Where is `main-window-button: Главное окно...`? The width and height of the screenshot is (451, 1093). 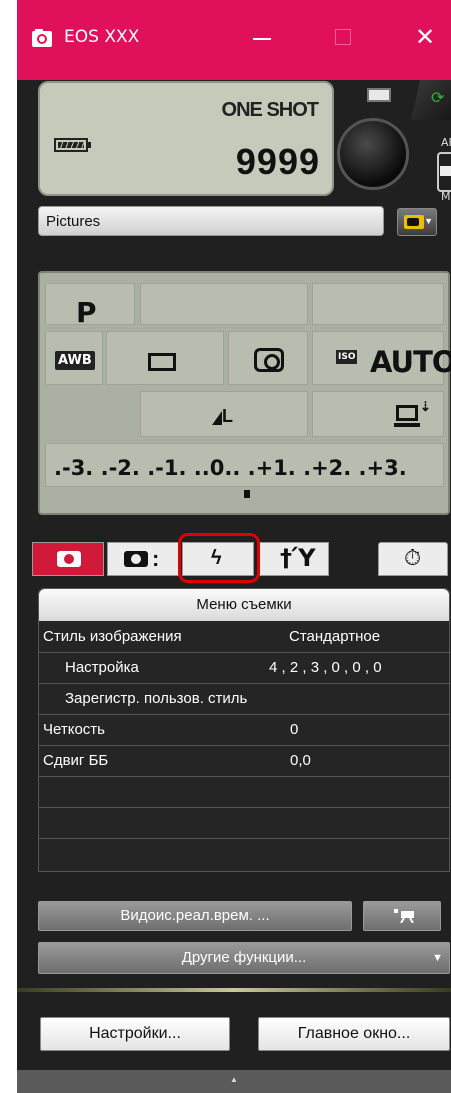
main-window-button: Главное окно... is located at coordinates (354, 1034).